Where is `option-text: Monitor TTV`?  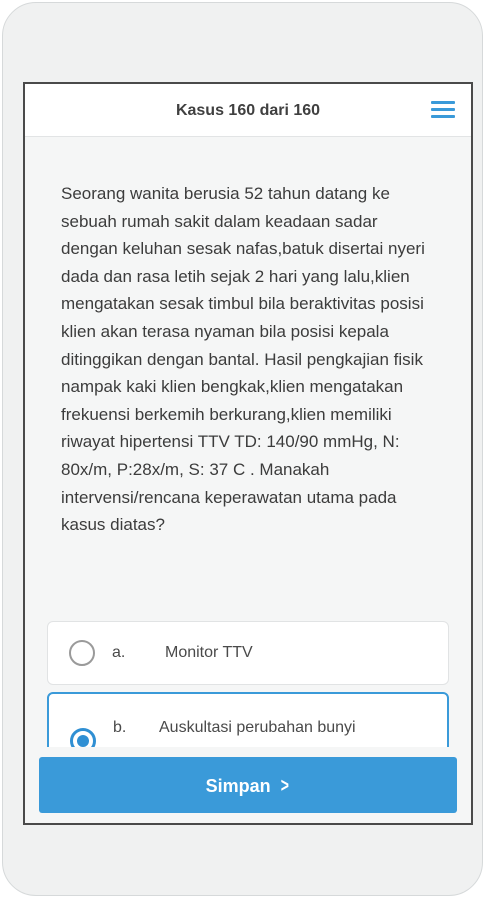
option-text: Monitor TTV is located at coordinates (209, 652).